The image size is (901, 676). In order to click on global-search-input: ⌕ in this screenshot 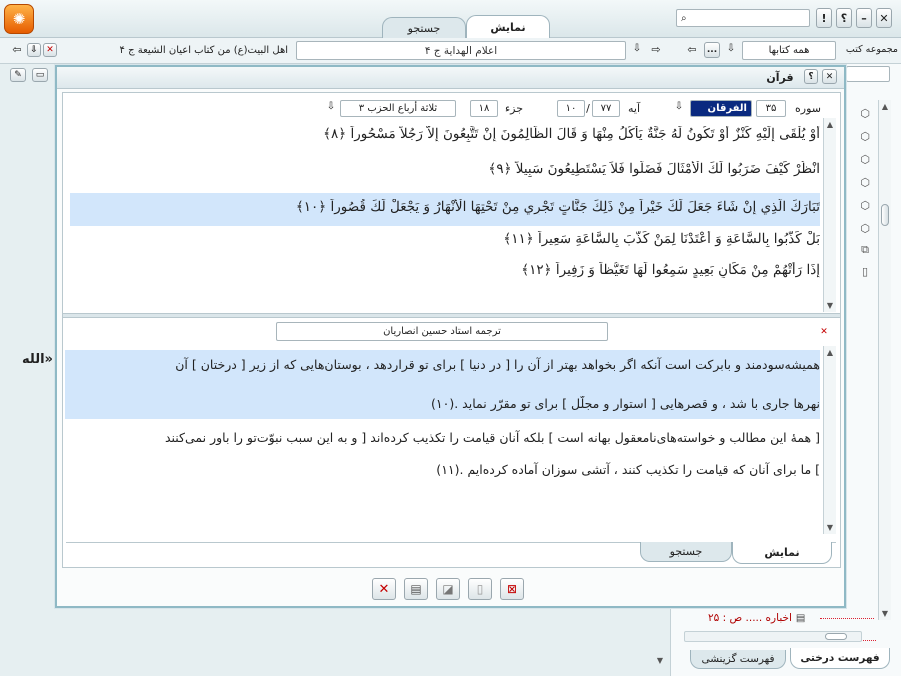, I will do `click(743, 18)`.